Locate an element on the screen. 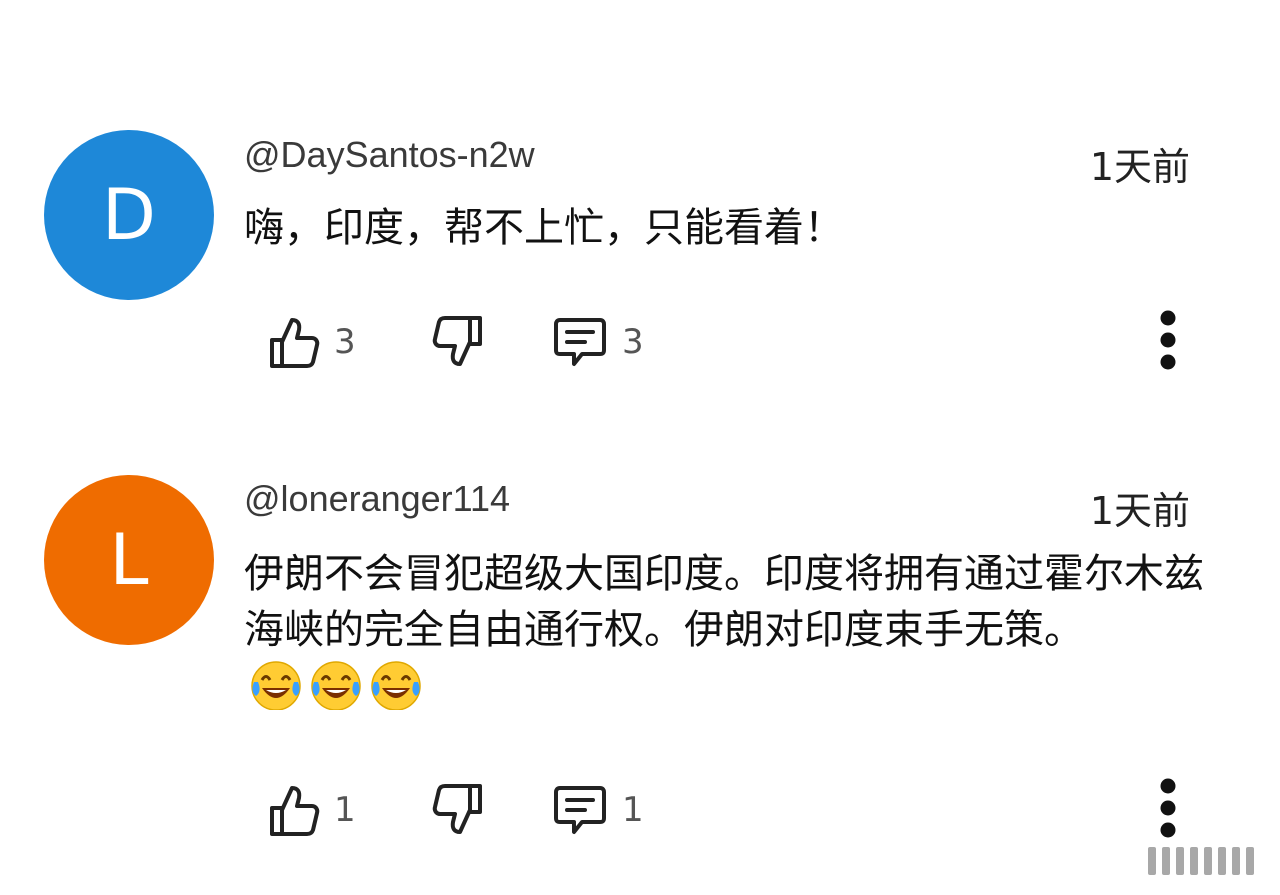 The width and height of the screenshot is (1280, 895). comment-author: @loneranger114 is located at coordinates (377, 499).